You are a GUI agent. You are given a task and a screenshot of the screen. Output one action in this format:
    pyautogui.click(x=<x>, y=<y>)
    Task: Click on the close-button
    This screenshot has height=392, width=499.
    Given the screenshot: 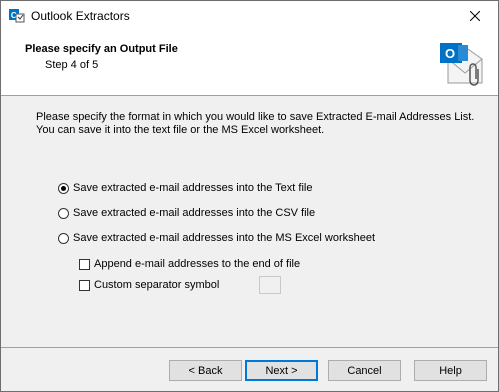 What is the action you would take?
    pyautogui.click(x=475, y=16)
    